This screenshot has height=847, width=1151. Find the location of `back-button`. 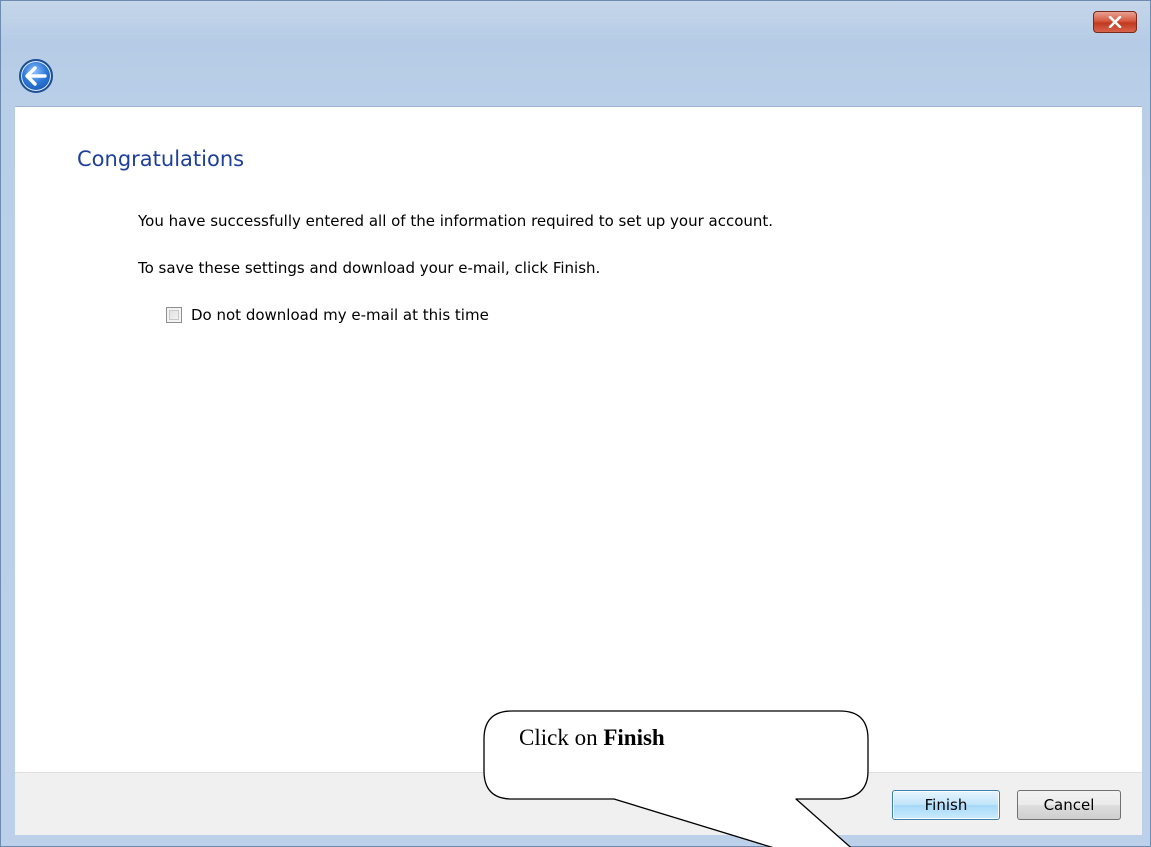

back-button is located at coordinates (36, 76).